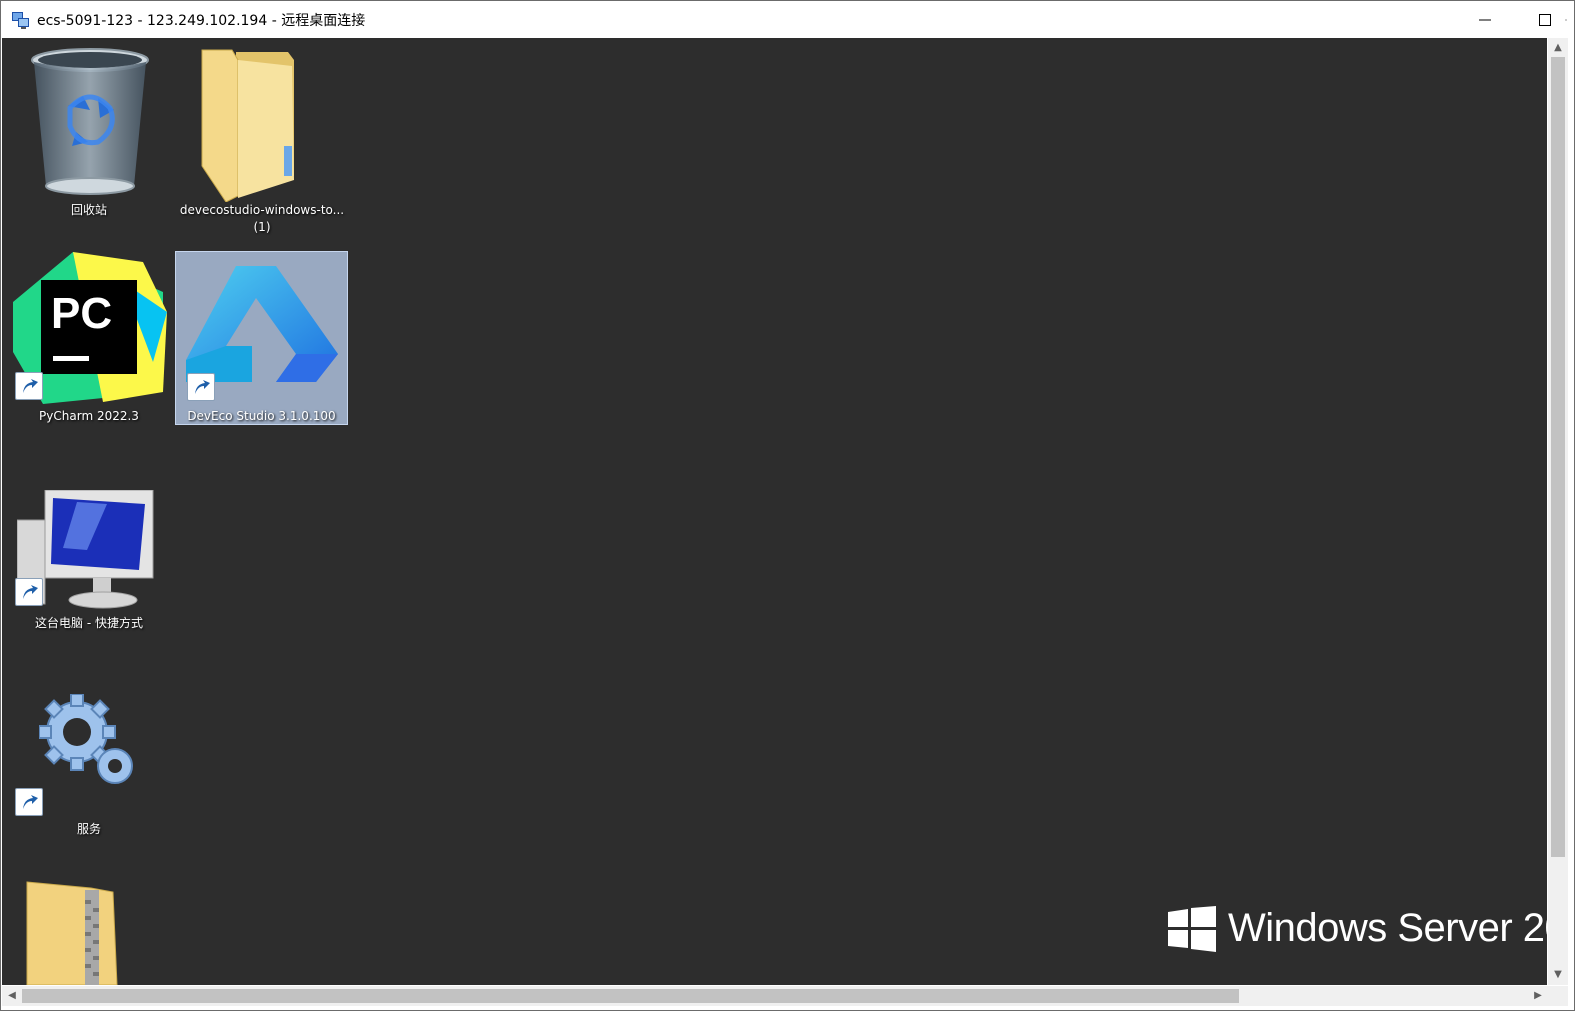  Describe the element at coordinates (1538, 19) in the screenshot. I see `close-button` at that location.